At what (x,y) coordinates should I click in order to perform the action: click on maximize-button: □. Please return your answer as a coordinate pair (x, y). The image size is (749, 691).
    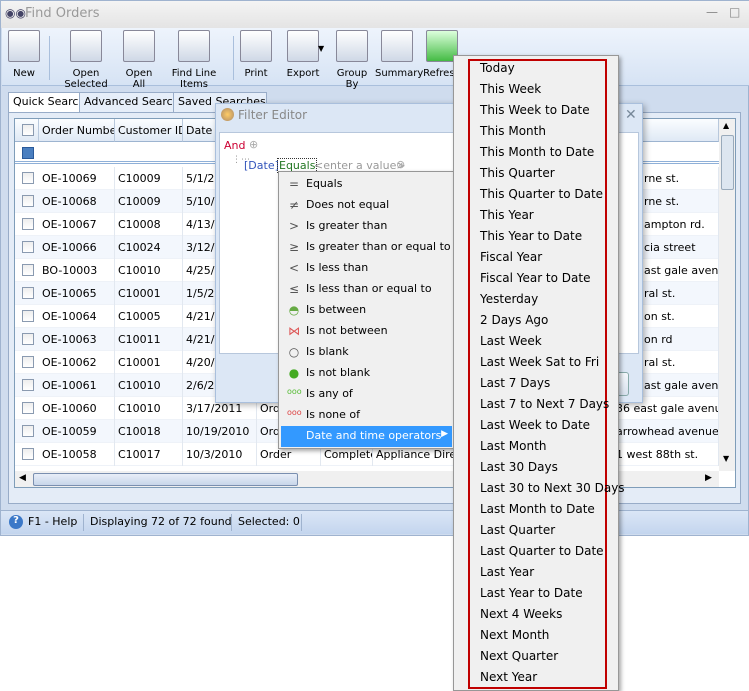
    Looking at the image, I should click on (734, 12).